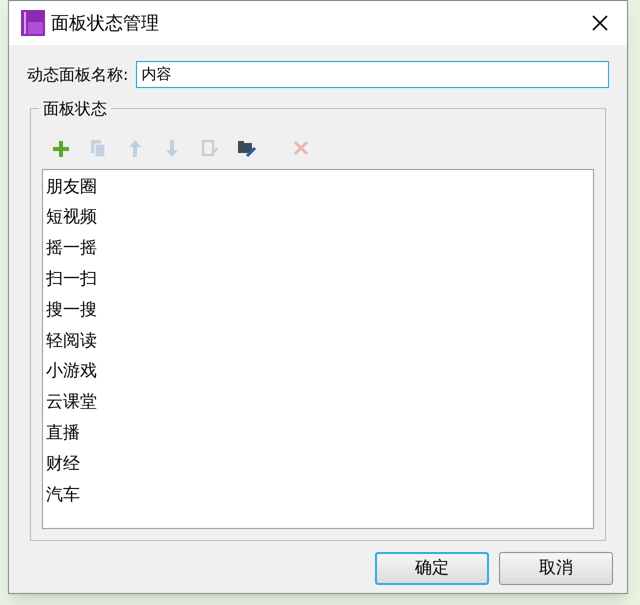 The height and width of the screenshot is (605, 640). What do you see at coordinates (318, 495) in the screenshot?
I see `state-item: 汽车` at bounding box center [318, 495].